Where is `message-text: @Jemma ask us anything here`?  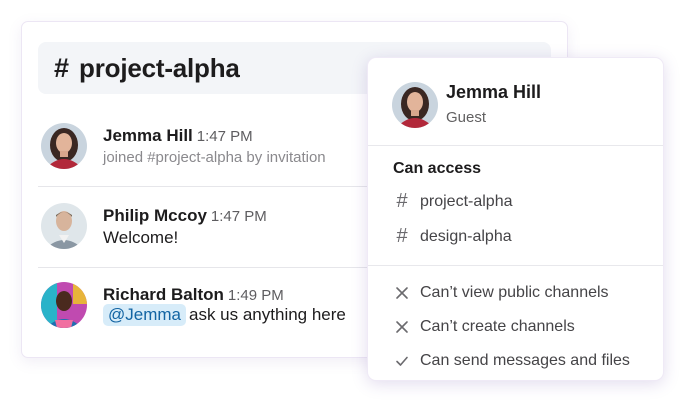 message-text: @Jemma ask us anything here is located at coordinates (224, 315).